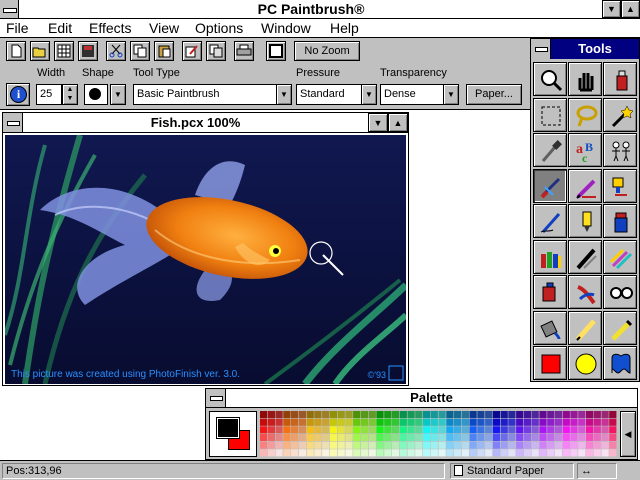 The width and height of the screenshot is (640, 480). What do you see at coordinates (585, 221) in the screenshot?
I see `highlighter-tool-button` at bounding box center [585, 221].